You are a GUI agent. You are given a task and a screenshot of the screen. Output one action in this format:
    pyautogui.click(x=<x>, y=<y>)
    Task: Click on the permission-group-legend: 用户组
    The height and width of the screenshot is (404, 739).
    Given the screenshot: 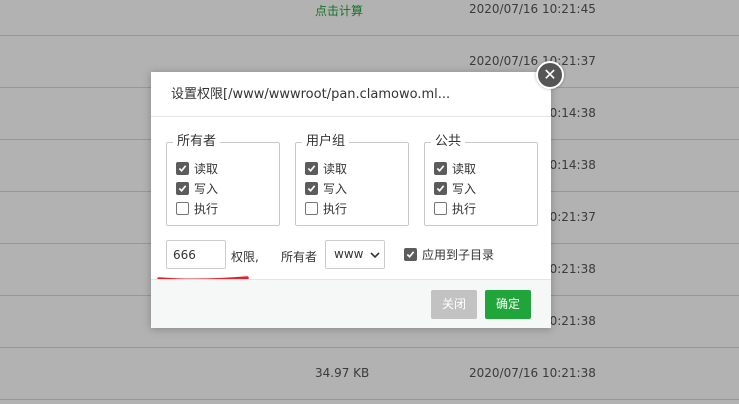 What is the action you would take?
    pyautogui.click(x=326, y=142)
    